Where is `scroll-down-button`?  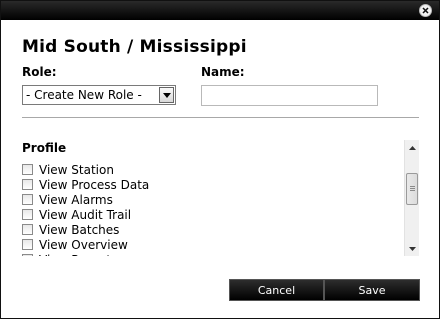
scroll-down-button is located at coordinates (412, 248).